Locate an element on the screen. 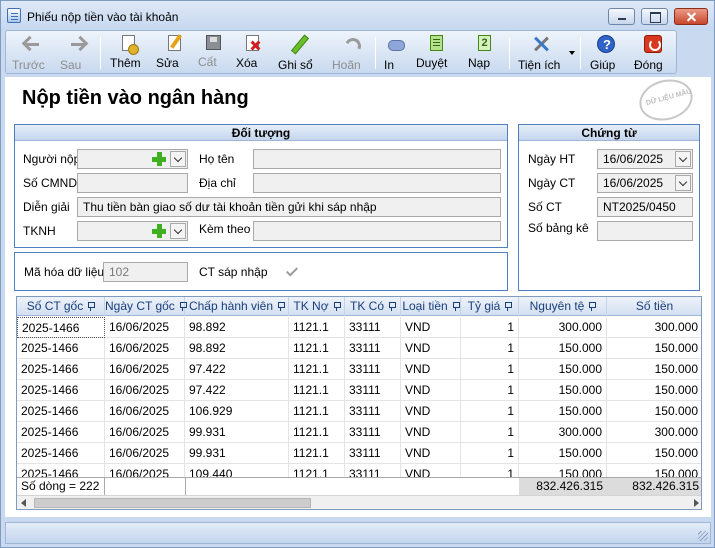 The width and height of the screenshot is (715, 548). table-cell: 106.929 is located at coordinates (237, 411).